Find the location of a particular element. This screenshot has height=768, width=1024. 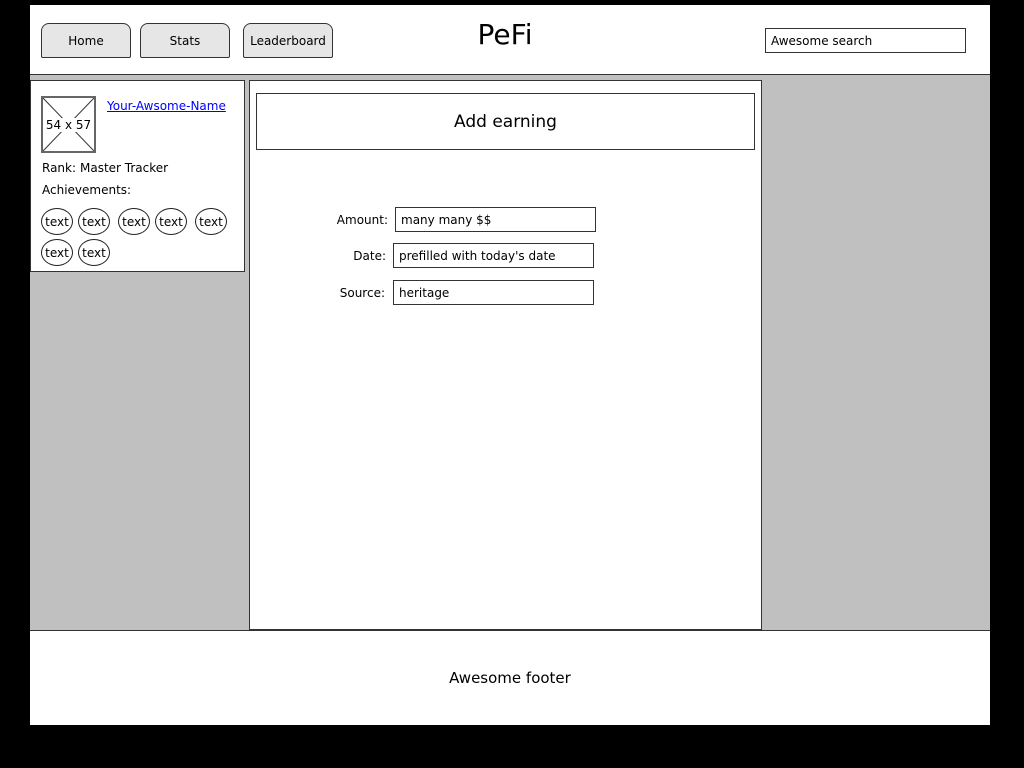

footer-text: Awesome footer is located at coordinates (510, 678).